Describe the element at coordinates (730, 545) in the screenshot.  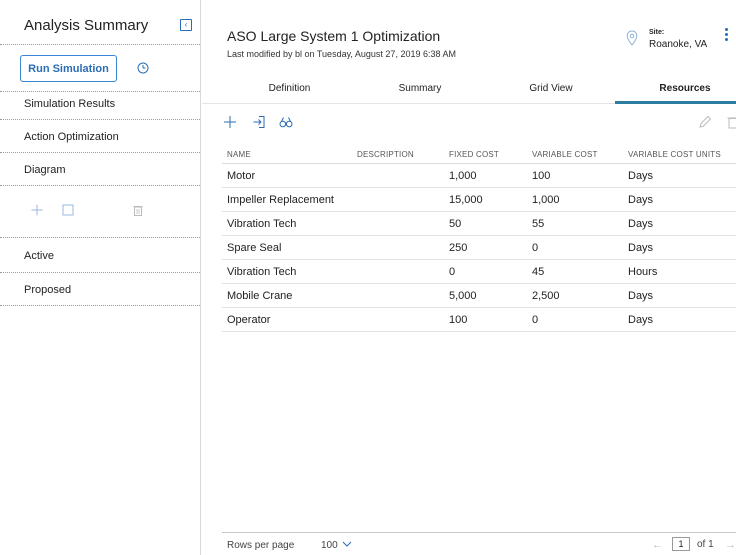
I see `next-page-icon: →` at that location.